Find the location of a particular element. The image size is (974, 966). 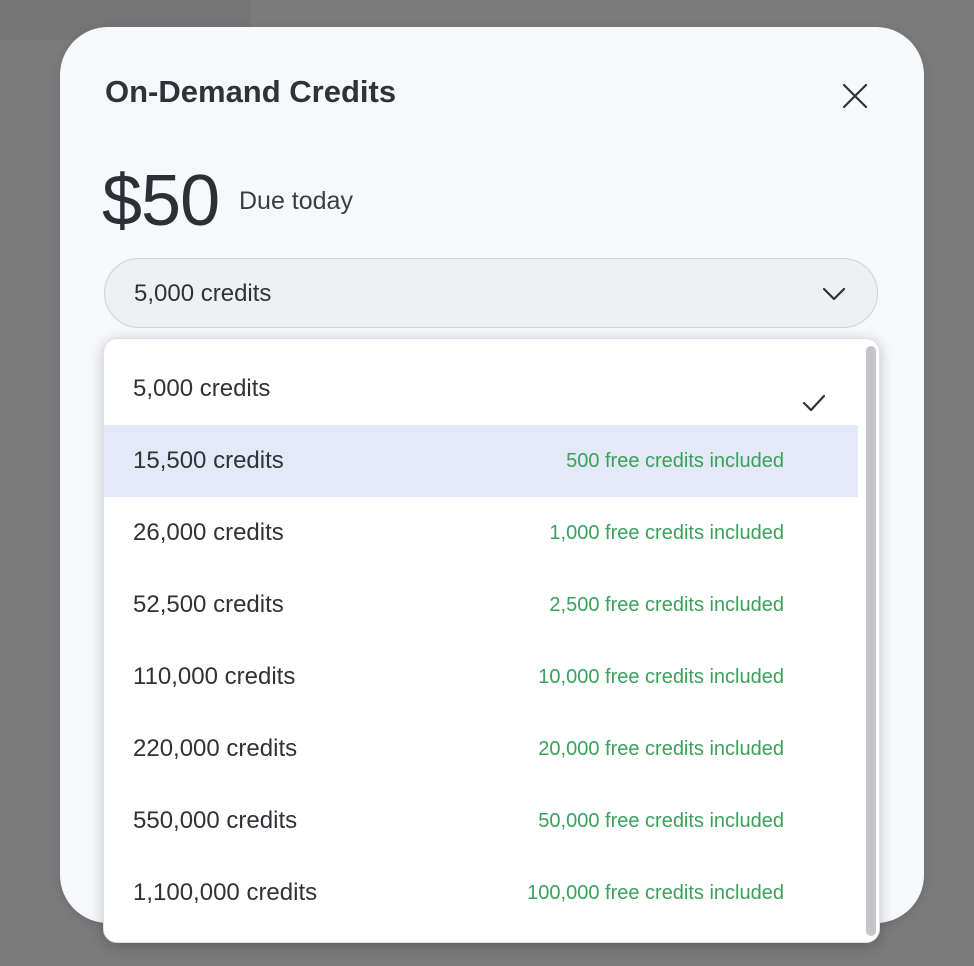

option-label: 110,000 credits is located at coordinates (214, 676).